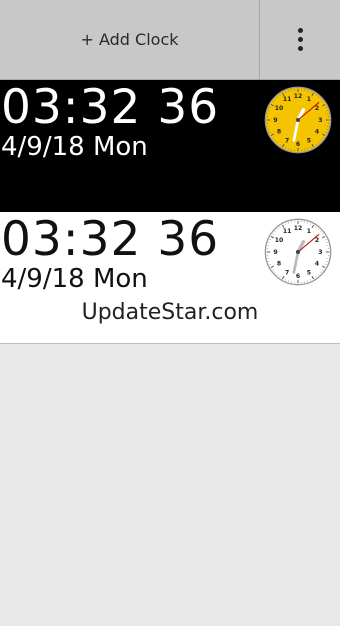  I want to click on add-clock-button: + Add Clock, so click(129, 39).